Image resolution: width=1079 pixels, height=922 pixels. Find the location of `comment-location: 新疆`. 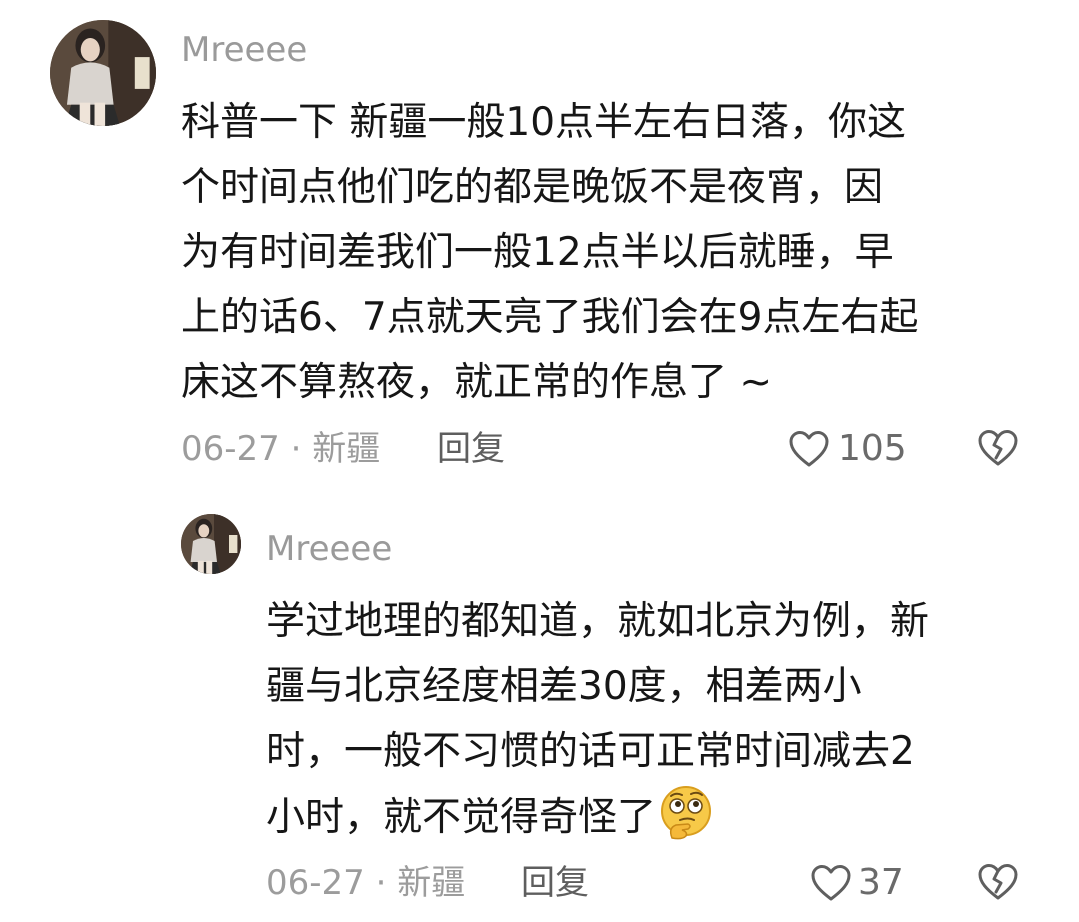

comment-location: 新疆 is located at coordinates (346, 449).